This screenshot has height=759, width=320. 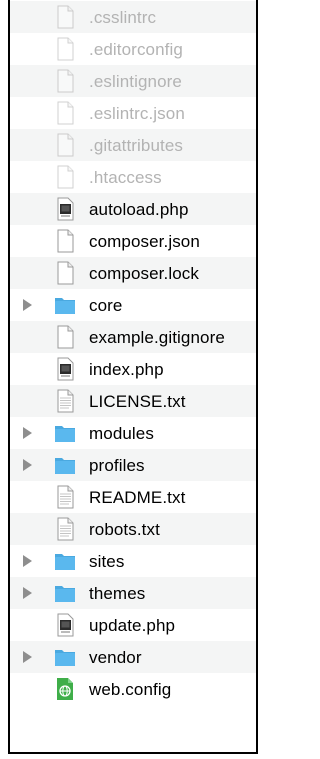 I want to click on file-row: README.txt, so click(x=133, y=497).